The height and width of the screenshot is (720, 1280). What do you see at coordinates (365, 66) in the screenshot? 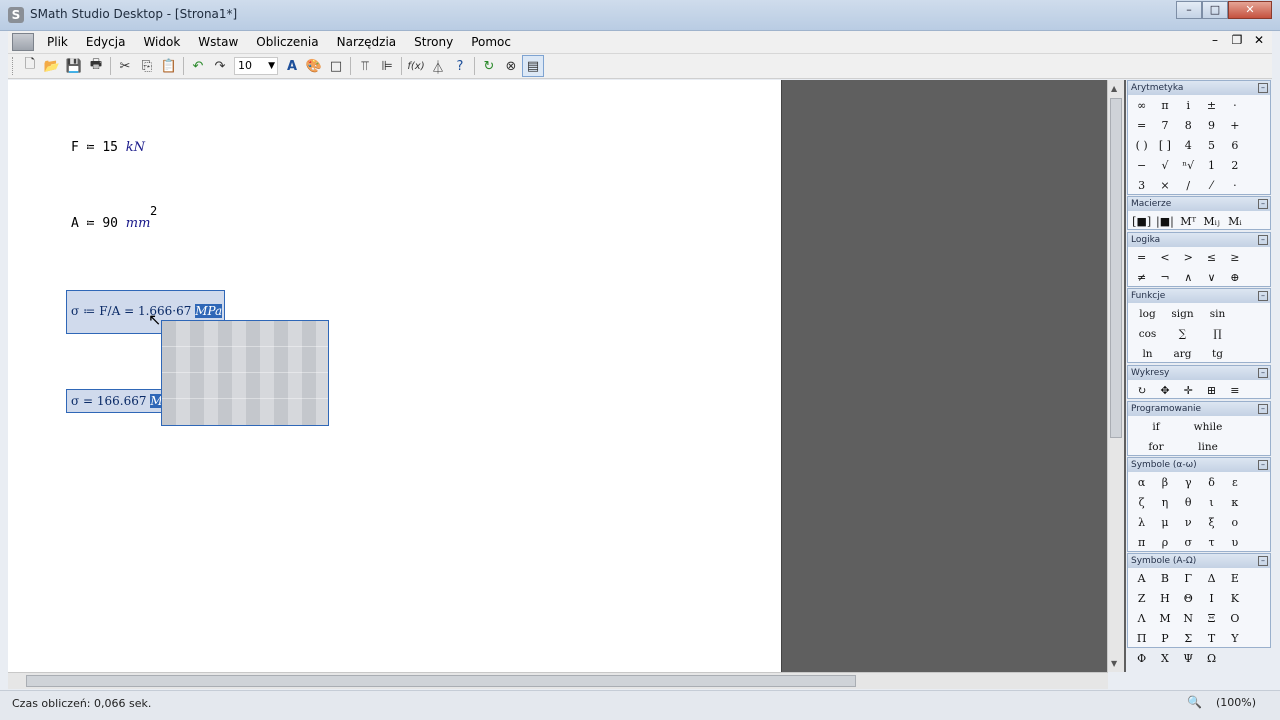
I see `align-top-icon: ⫪` at bounding box center [365, 66].